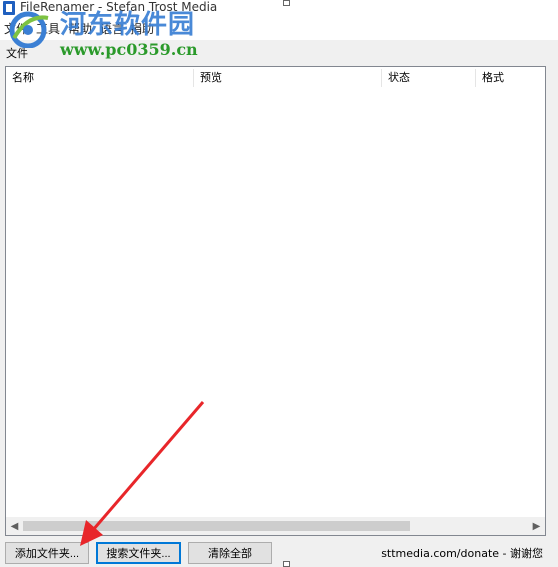  Describe the element at coordinates (536, 526) in the screenshot. I see `chevron-right-icon: ▶` at that location.